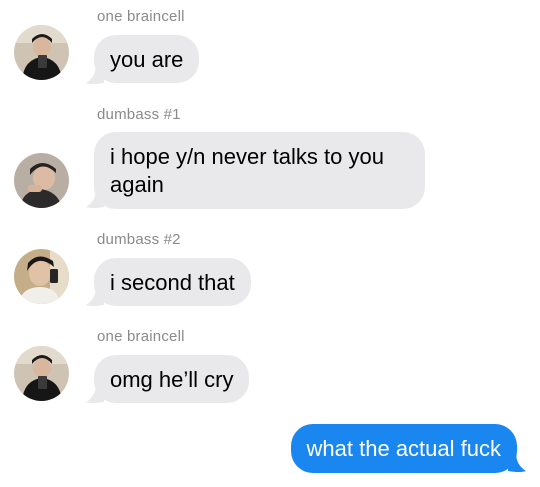  Describe the element at coordinates (172, 282) in the screenshot. I see `message-bubble: i second that` at that location.